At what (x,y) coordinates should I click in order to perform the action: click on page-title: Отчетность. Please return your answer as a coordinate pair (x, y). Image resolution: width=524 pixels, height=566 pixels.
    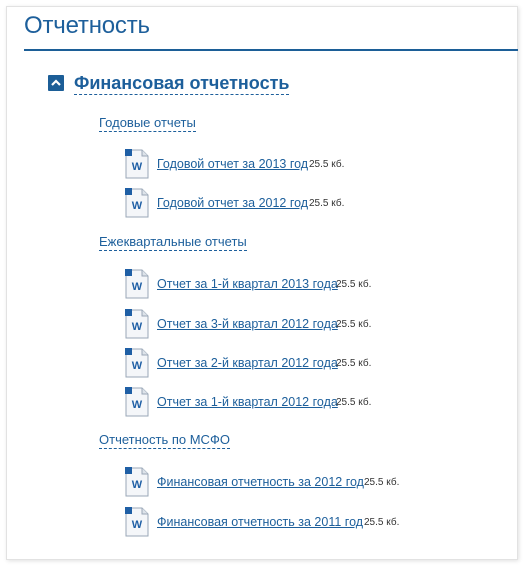
    Looking at the image, I should click on (87, 25).